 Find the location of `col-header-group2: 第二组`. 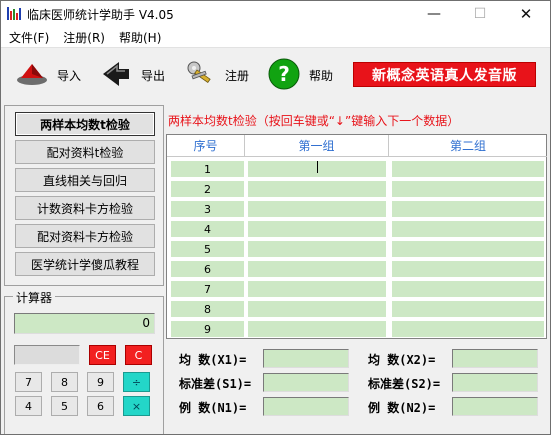

col-header-group2: 第二组 is located at coordinates (468, 146).